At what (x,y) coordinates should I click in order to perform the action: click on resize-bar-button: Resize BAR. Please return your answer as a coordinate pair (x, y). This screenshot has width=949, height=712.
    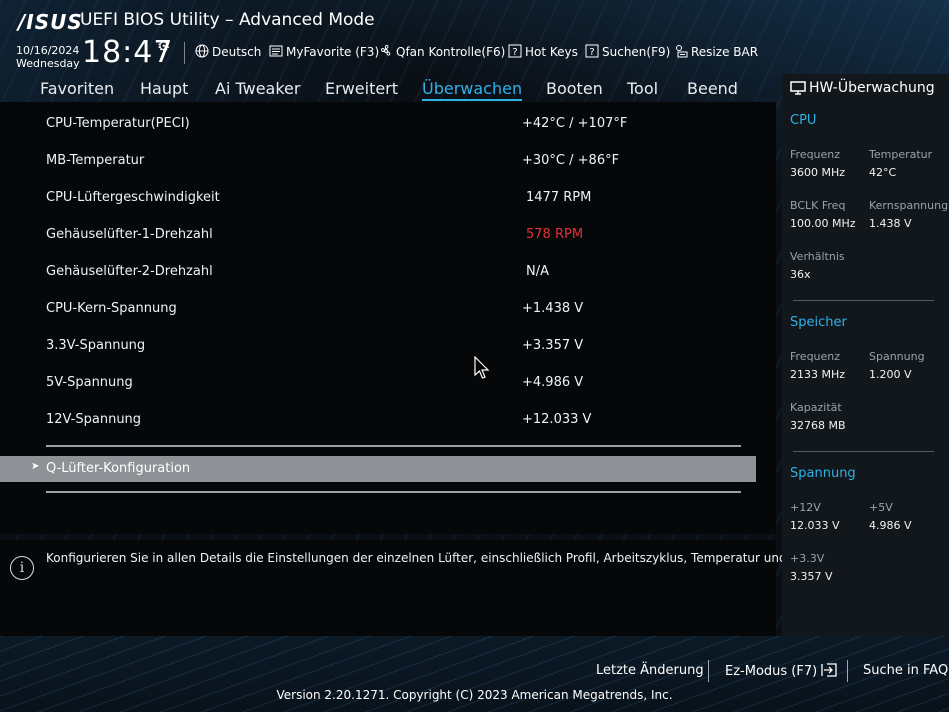
    Looking at the image, I should click on (716, 51).